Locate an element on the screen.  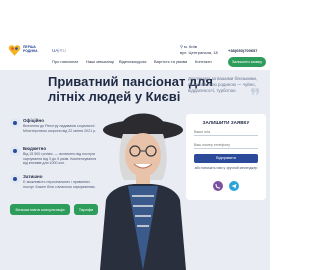
submit-button: Відправити is located at coordinates (226, 158).